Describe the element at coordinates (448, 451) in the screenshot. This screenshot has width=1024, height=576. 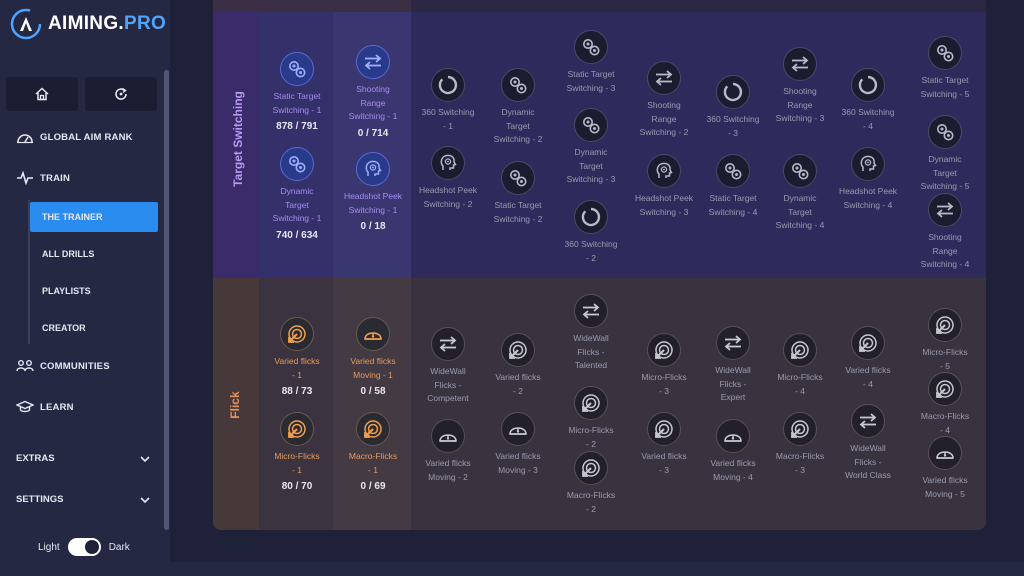
I see `drill-fl6: Varied flicks Moving - 2` at that location.